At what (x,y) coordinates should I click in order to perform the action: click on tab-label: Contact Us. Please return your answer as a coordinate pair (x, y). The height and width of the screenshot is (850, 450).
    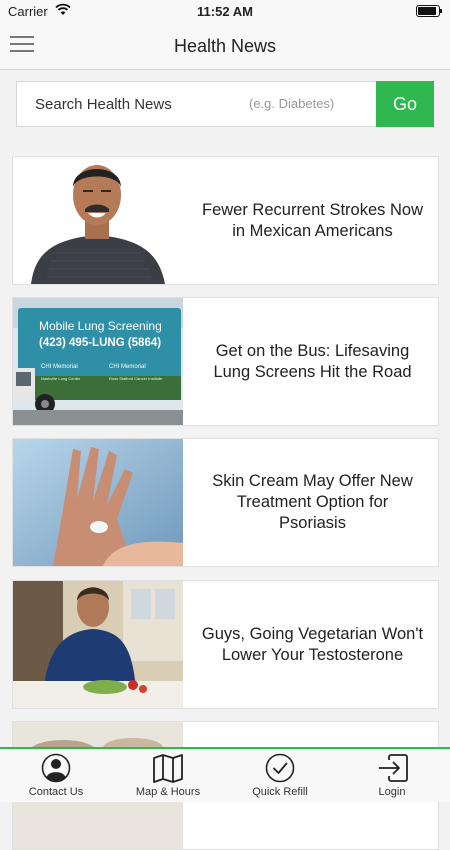
    Looking at the image, I should click on (56, 792).